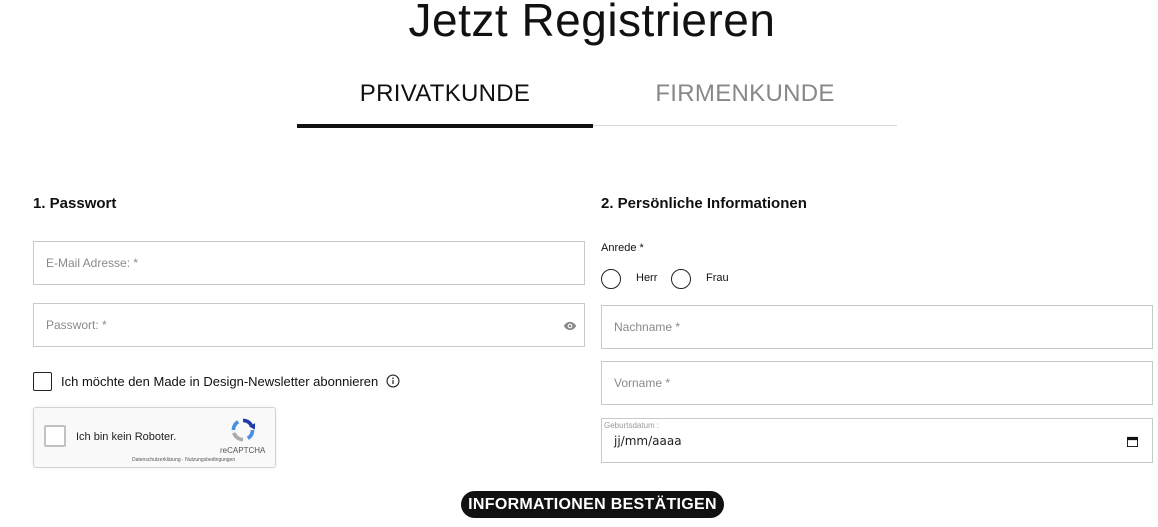  I want to click on salutation-frau-radio, so click(681, 279).